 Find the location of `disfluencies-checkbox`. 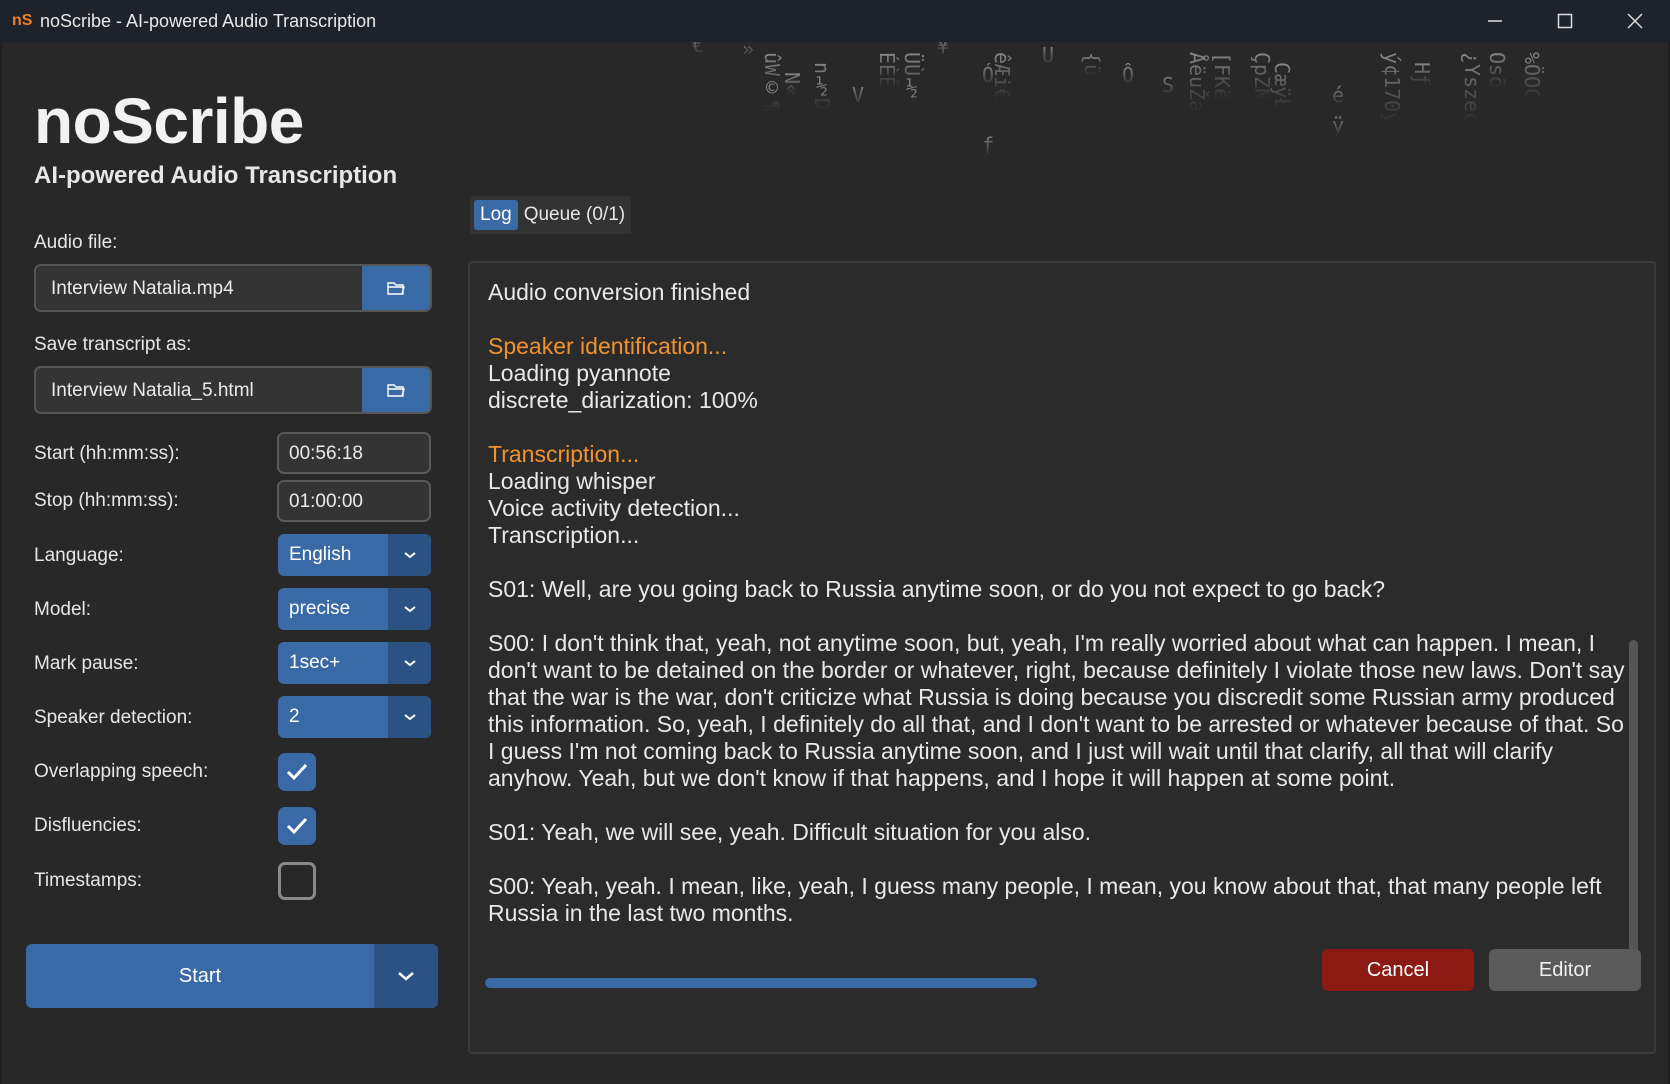

disfluencies-checkbox is located at coordinates (297, 826).